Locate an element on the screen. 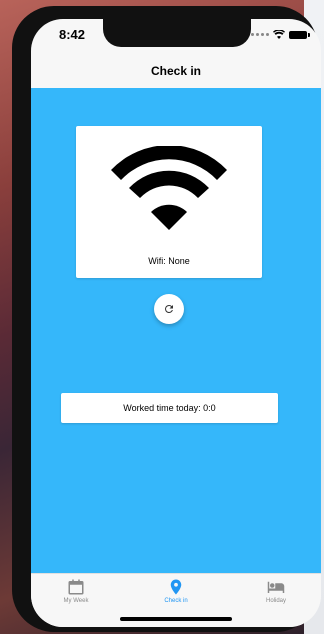 The height and width of the screenshot is (634, 324). tab-my-week: My Week is located at coordinates (76, 591).